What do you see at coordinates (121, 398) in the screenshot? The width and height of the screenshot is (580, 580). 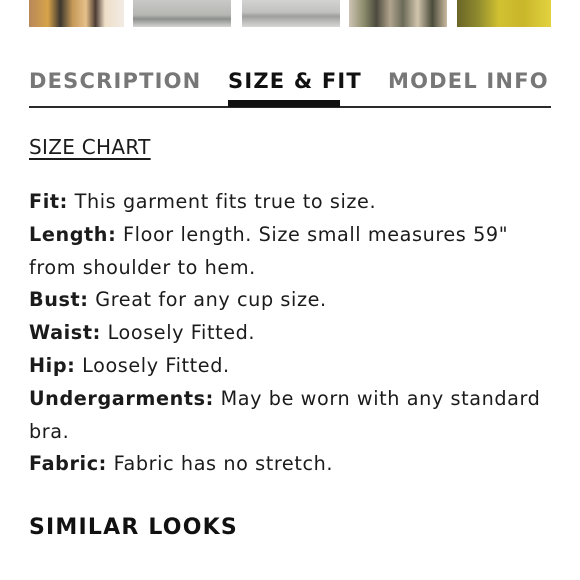 I see `detail-label: Undergarments:` at bounding box center [121, 398].